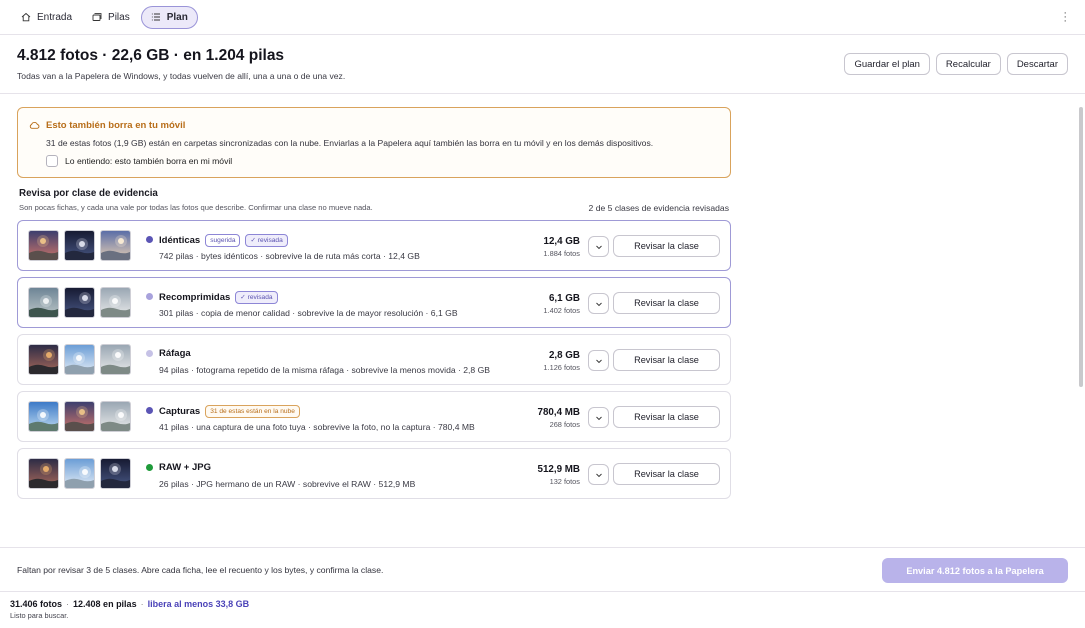 The height and width of the screenshot is (628, 1085). What do you see at coordinates (55, 17) in the screenshot?
I see `tab-label: Entrada` at bounding box center [55, 17].